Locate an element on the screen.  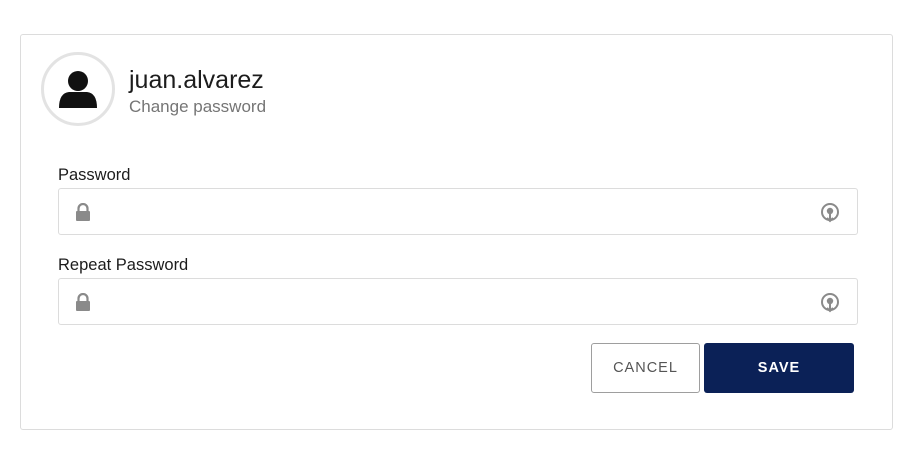
avatar is located at coordinates (78, 89).